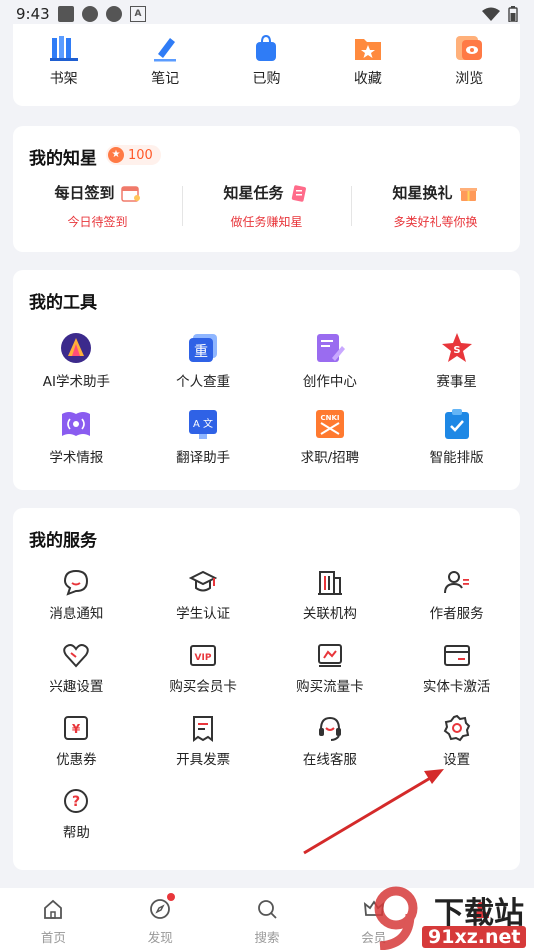  What do you see at coordinates (456, 687) in the screenshot?
I see `service-label: 实体卡激活` at bounding box center [456, 687].